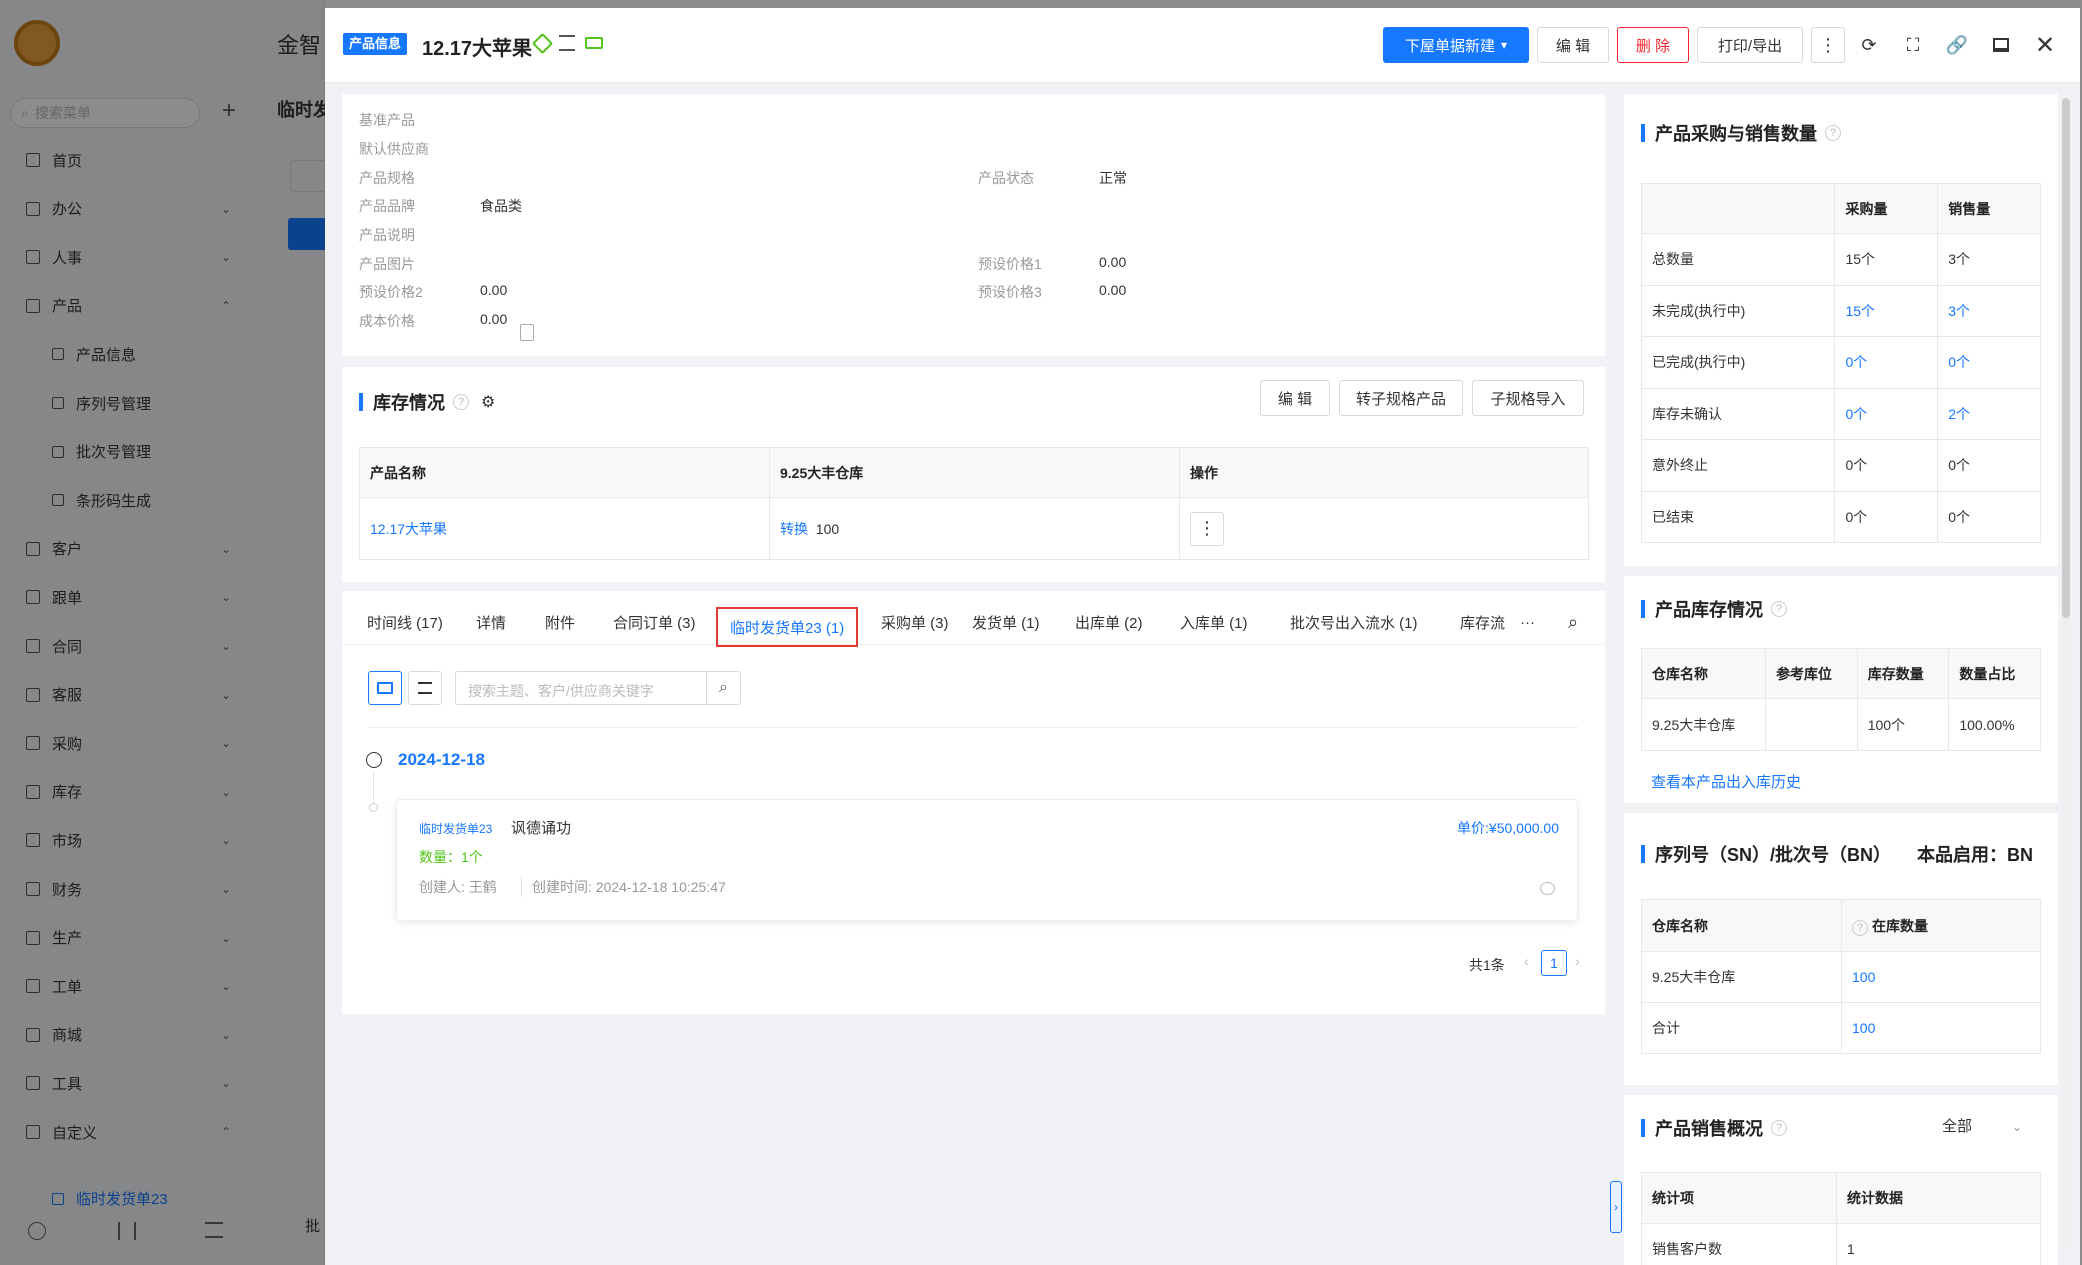 The image size is (2082, 1265). I want to click on link-icon: 🔗, so click(1957, 45).